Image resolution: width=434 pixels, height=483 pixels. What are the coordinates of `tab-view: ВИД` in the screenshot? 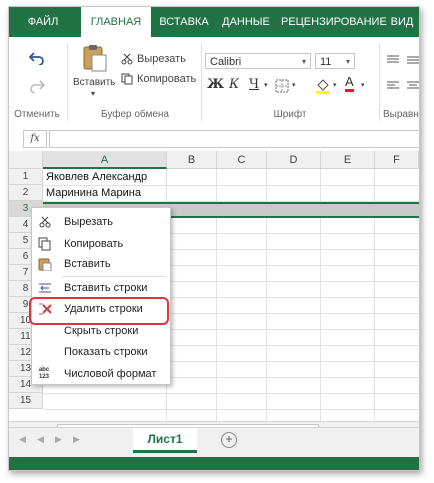 It's located at (402, 22).